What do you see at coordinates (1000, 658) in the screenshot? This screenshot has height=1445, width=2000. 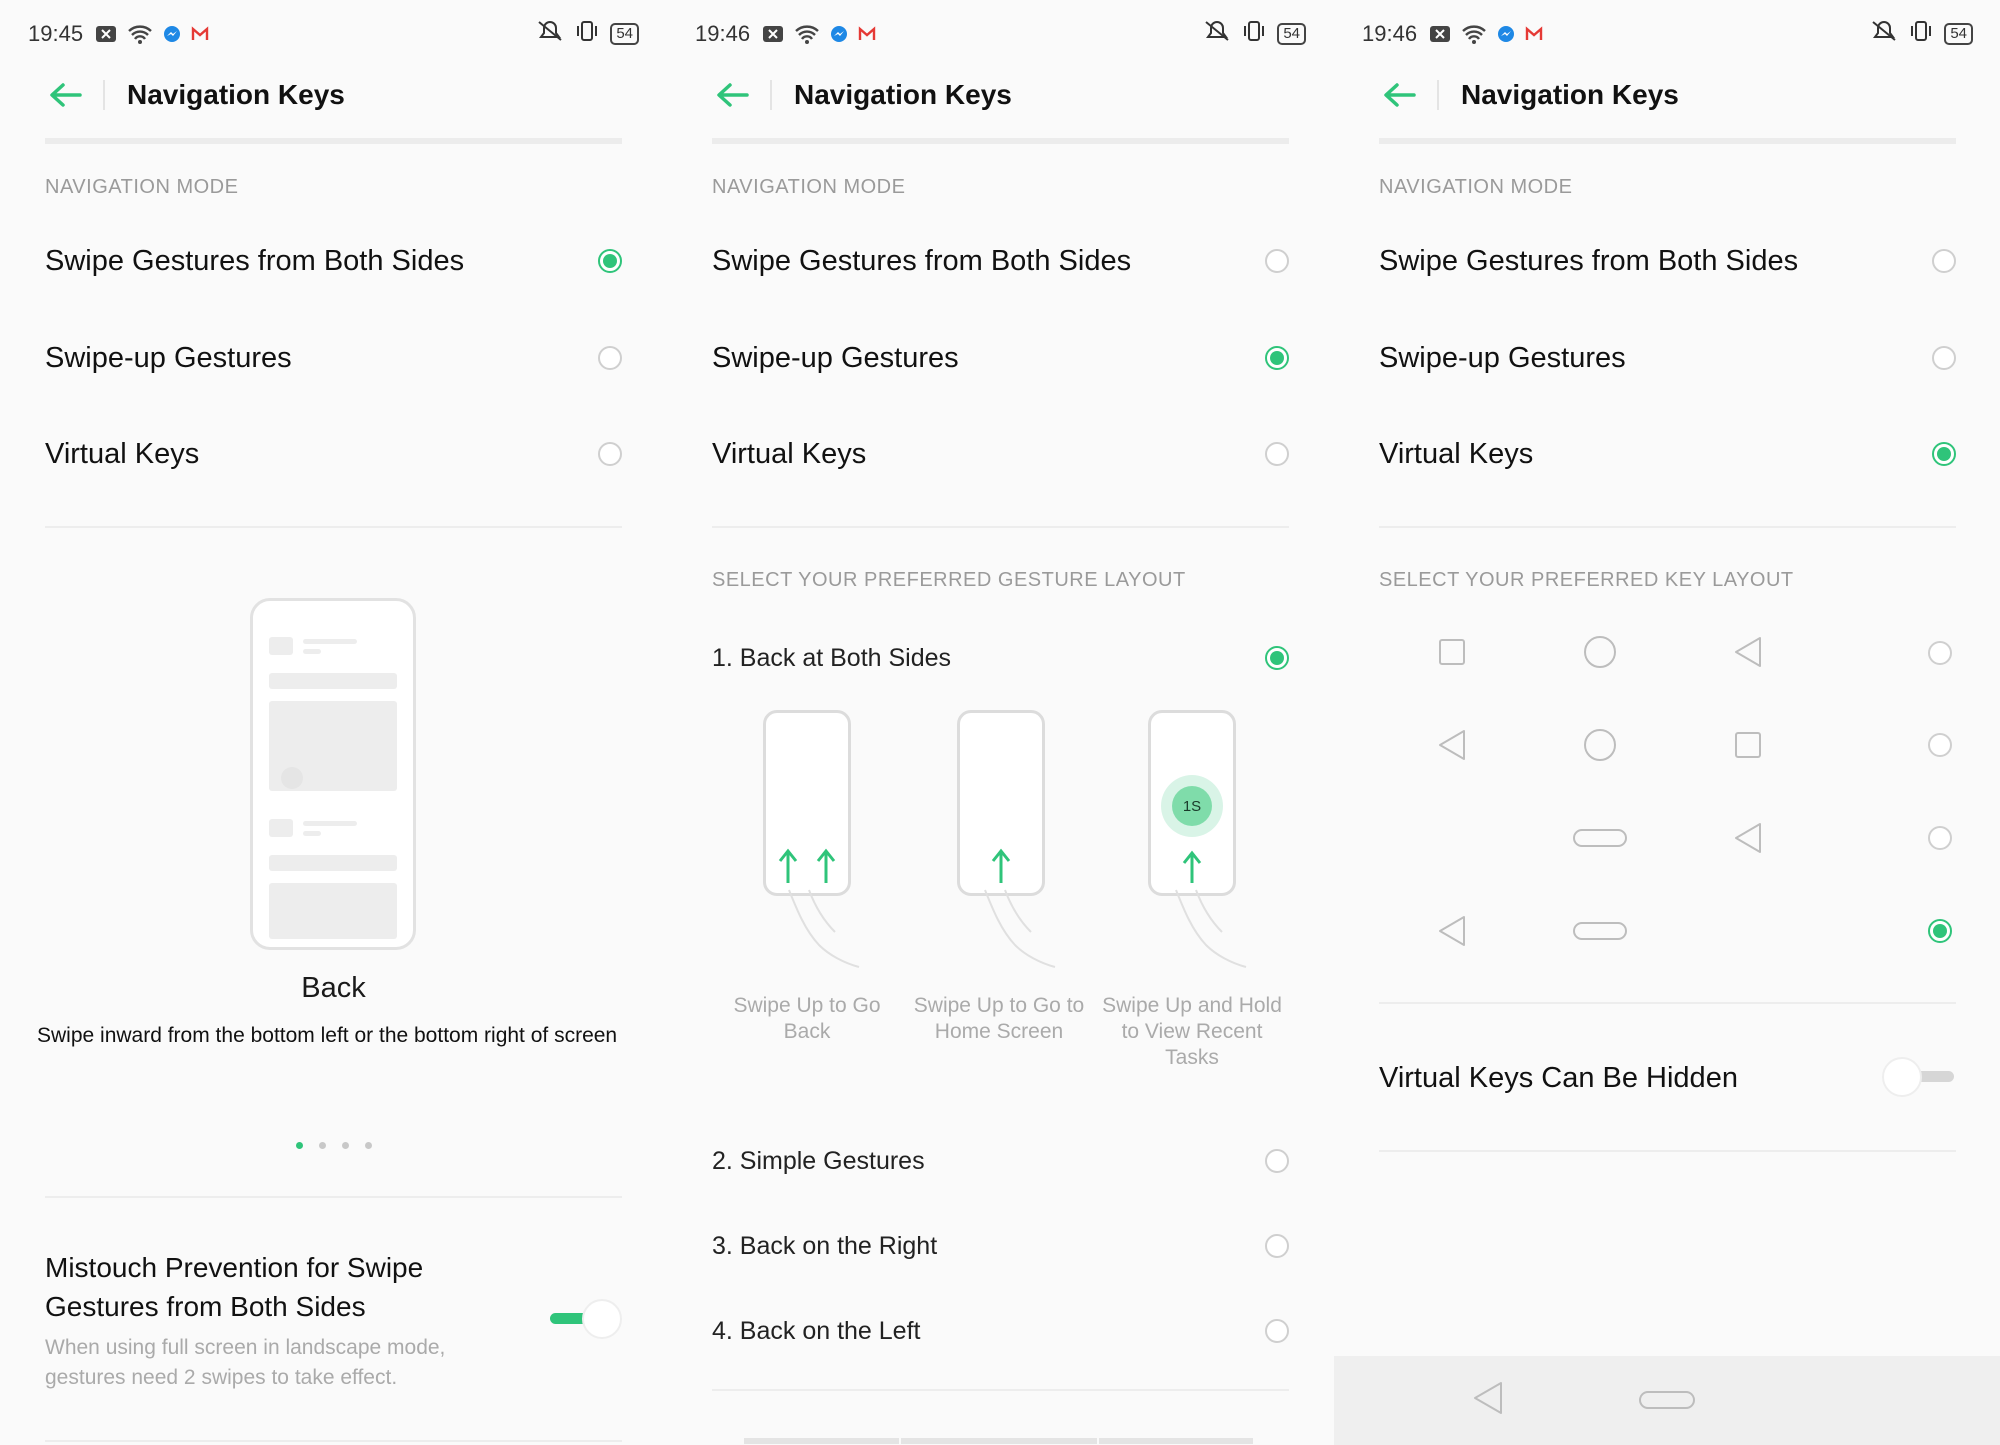 I see `layout-option-back-both-sides: 1. Back at Both Sides` at bounding box center [1000, 658].